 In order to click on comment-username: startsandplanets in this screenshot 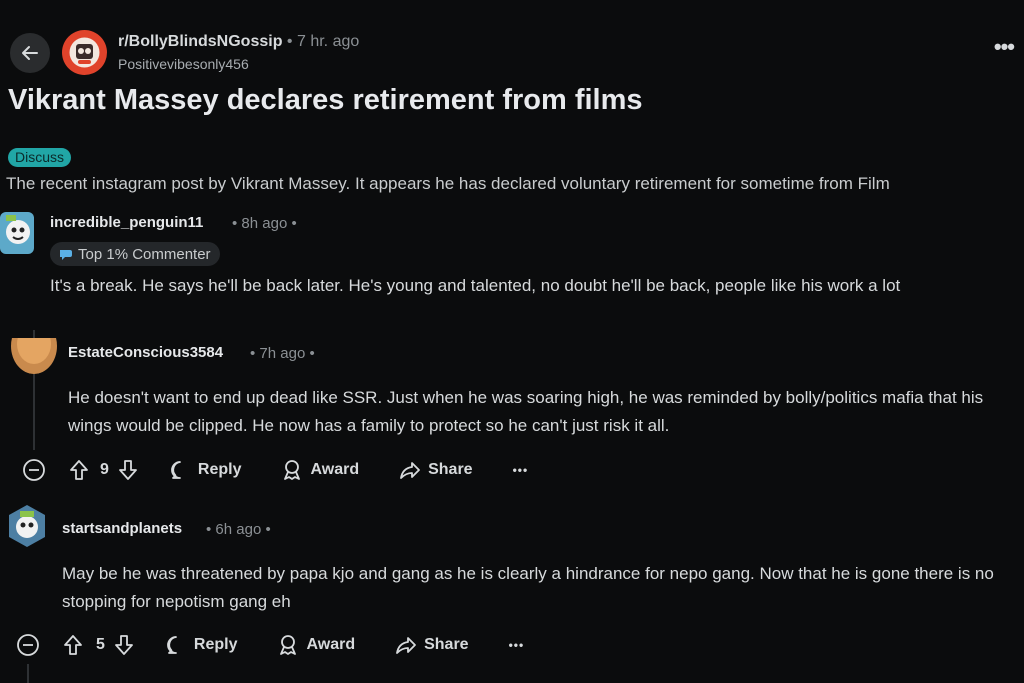, I will do `click(122, 528)`.